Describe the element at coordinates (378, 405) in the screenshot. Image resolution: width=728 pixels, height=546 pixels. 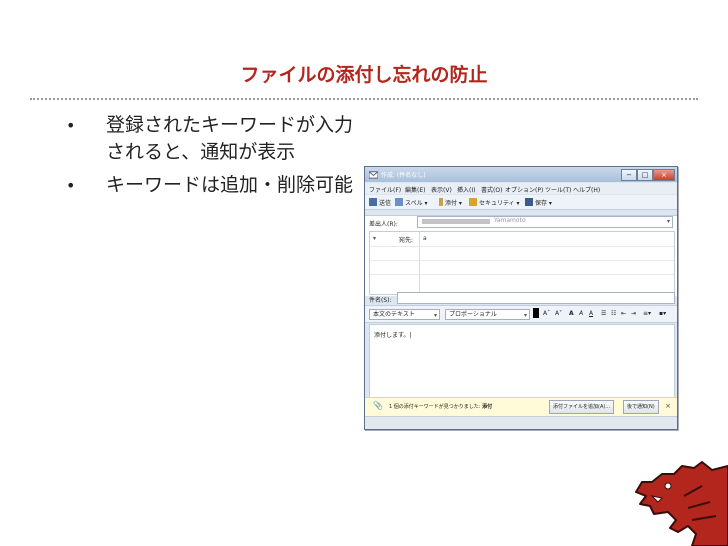
I see `paperclip-icon: 📎` at that location.